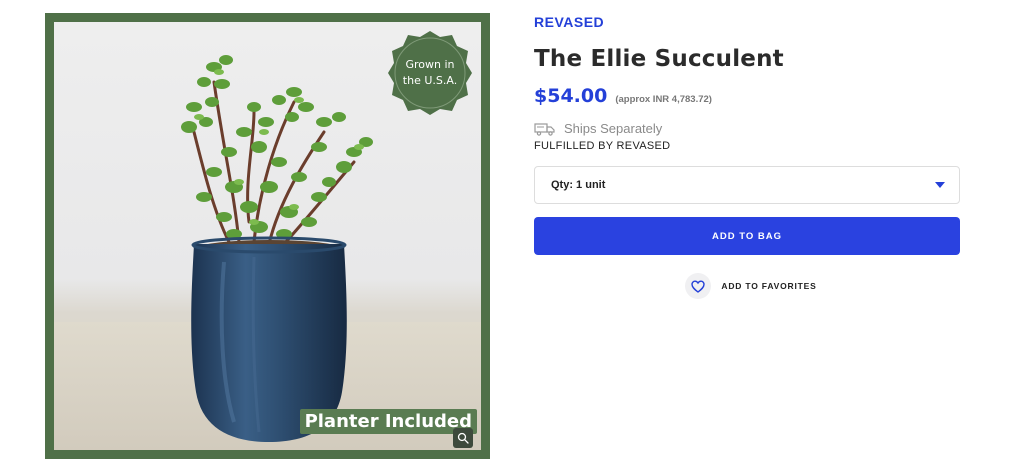  Describe the element at coordinates (544, 129) in the screenshot. I see `truck-icon` at that location.